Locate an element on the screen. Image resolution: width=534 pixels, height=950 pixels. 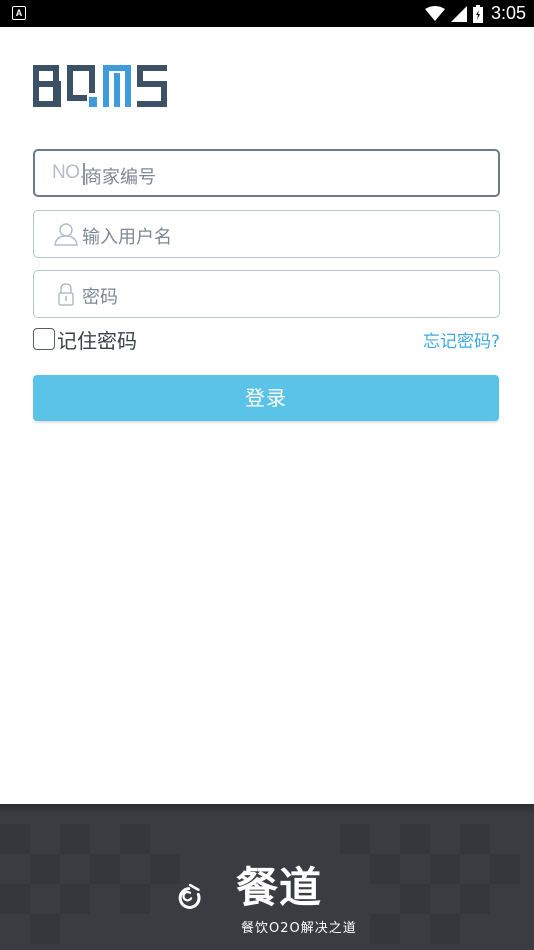
bqms-logo is located at coordinates (100, 86).